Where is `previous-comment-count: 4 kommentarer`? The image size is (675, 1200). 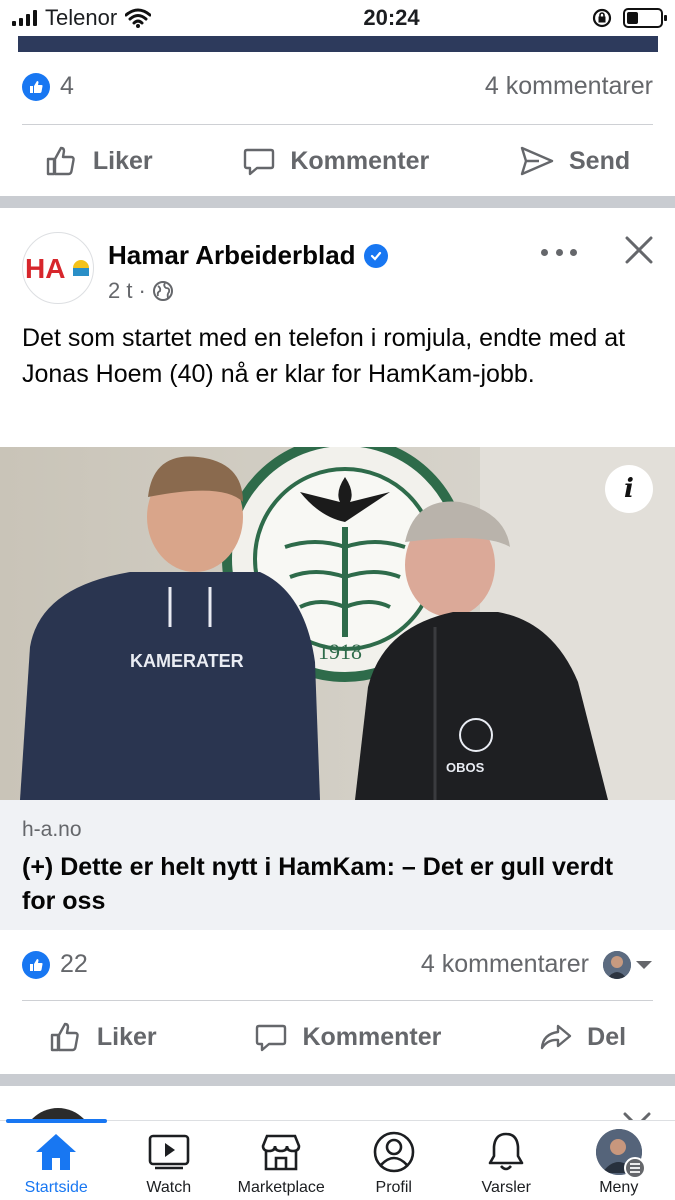
previous-comment-count: 4 kommentarer is located at coordinates (569, 86).